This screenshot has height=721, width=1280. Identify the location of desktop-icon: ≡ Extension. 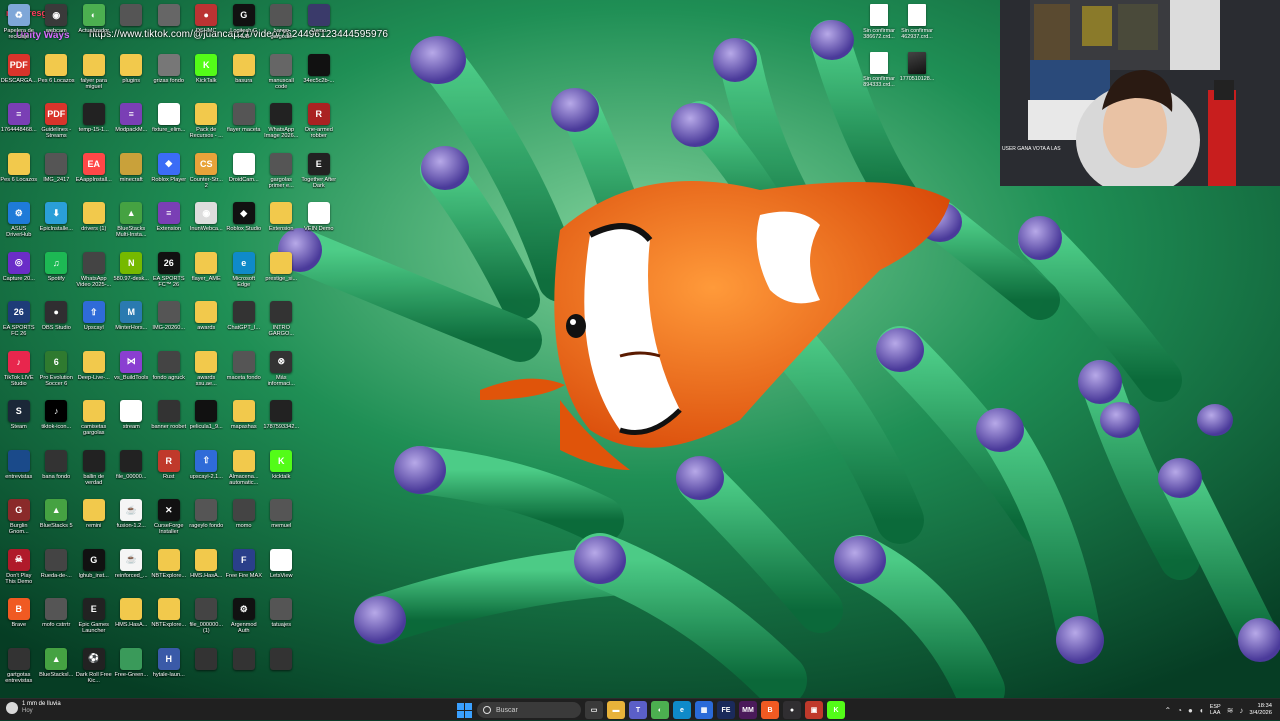
(169, 223).